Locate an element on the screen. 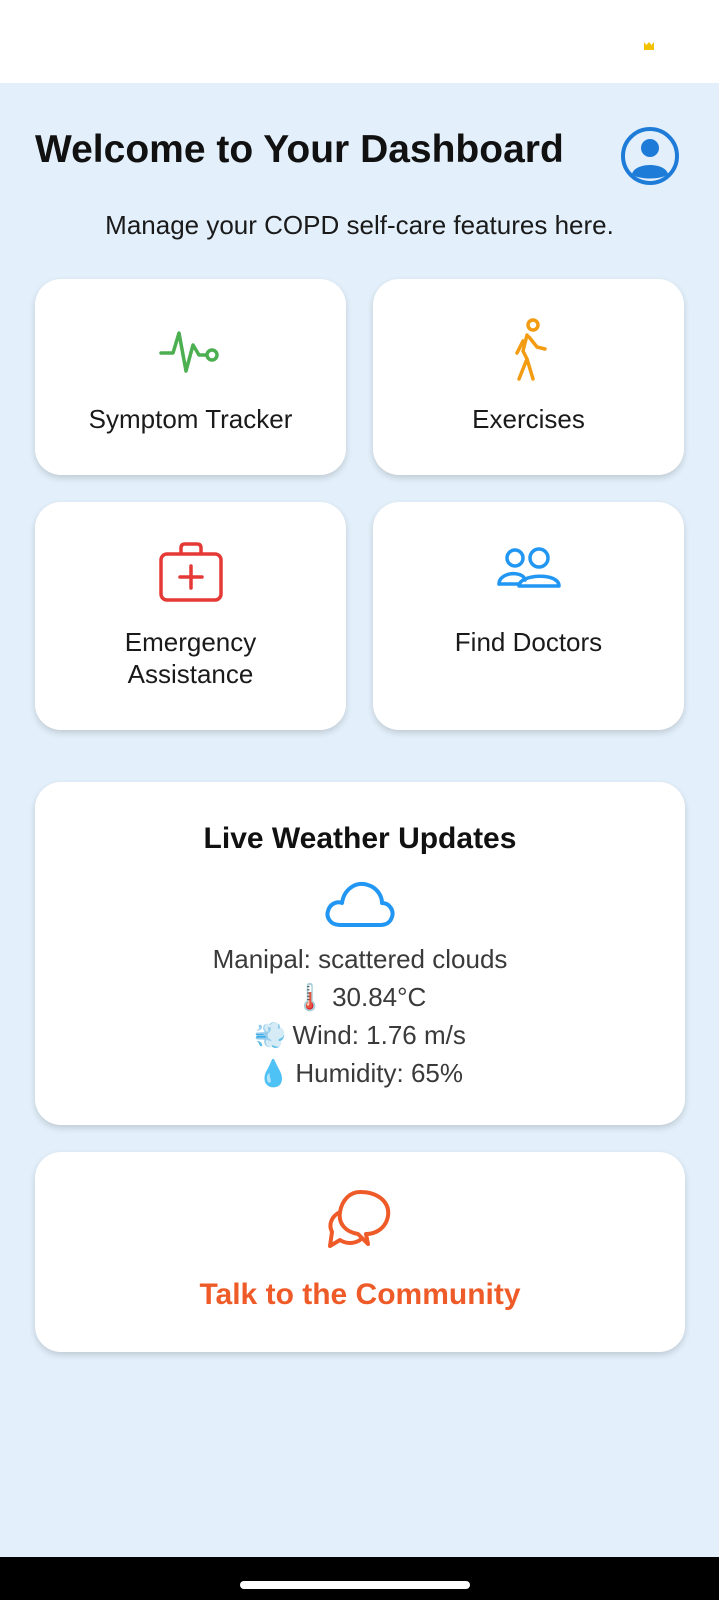 Image resolution: width=719 pixels, height=1600 pixels. tile-label: Emergency Assistance is located at coordinates (190, 658).